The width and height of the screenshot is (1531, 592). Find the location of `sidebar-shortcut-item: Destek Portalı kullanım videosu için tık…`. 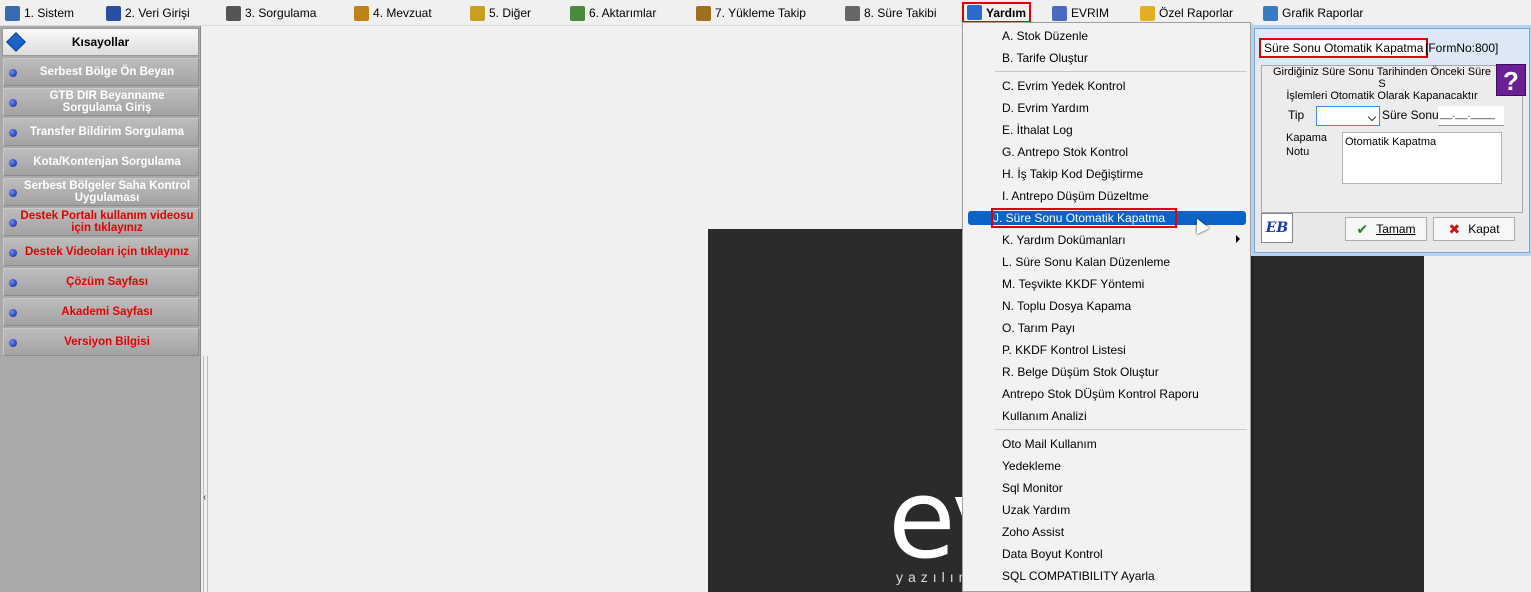

sidebar-shortcut-item: Destek Portalı kullanım videosu için tık… is located at coordinates (101, 222).